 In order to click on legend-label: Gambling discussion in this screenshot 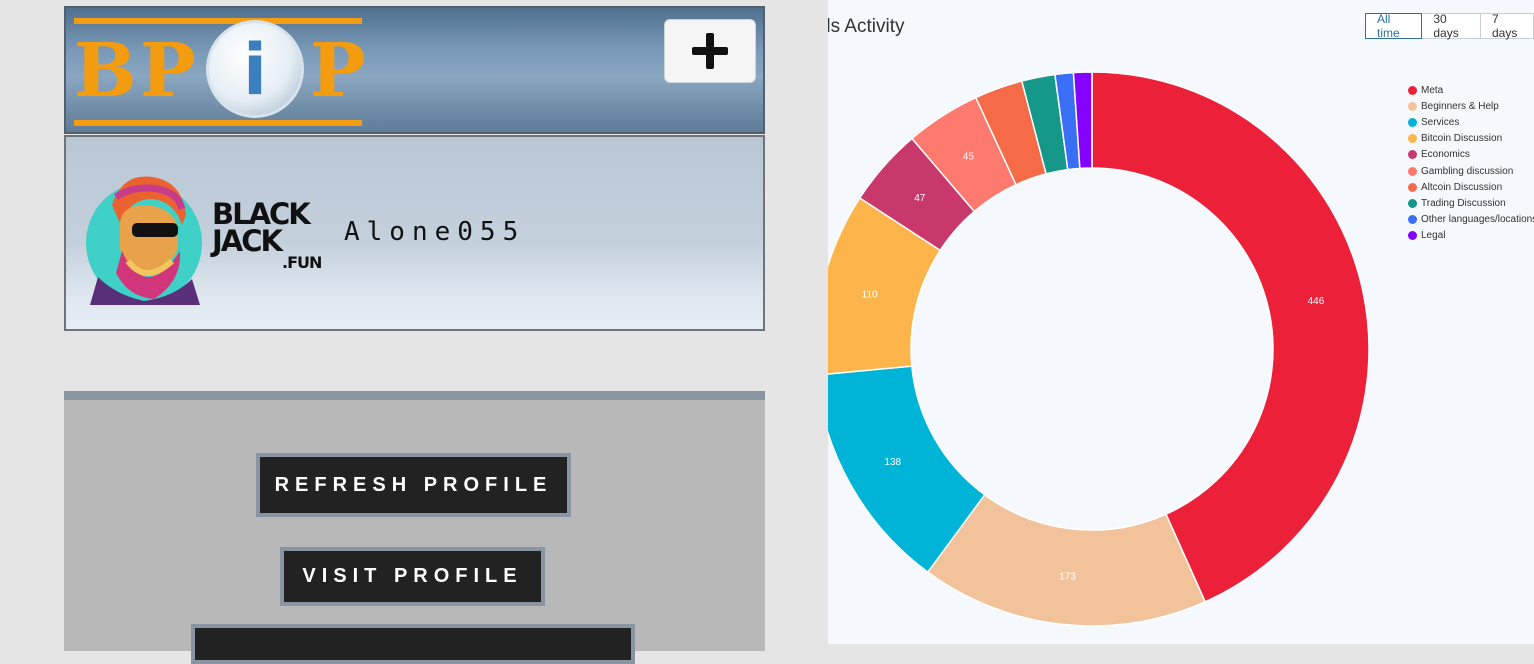, I will do `click(1467, 171)`.